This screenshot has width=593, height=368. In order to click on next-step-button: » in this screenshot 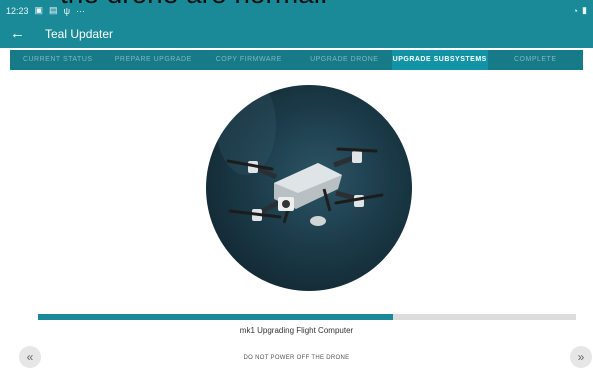, I will do `click(581, 357)`.